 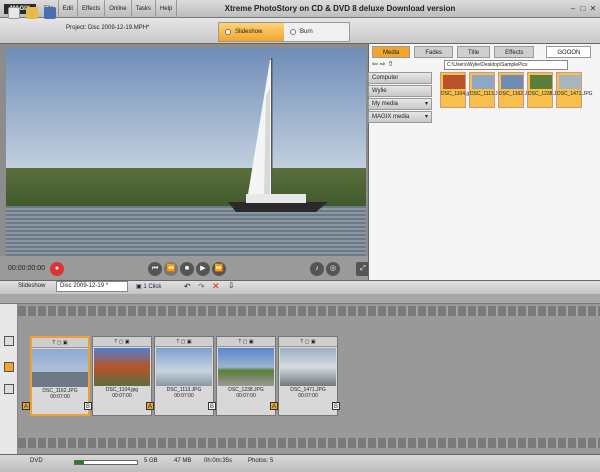 I want to click on volume-icon: ♪, so click(x=317, y=269).